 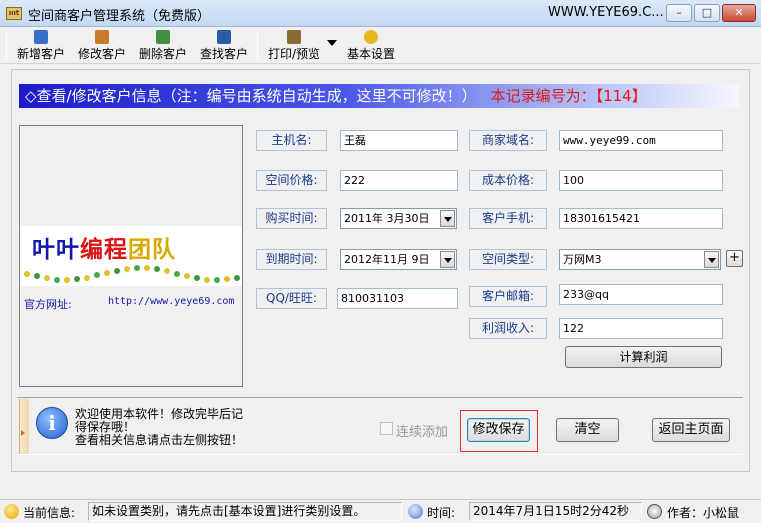 I want to click on toolbar-edit-customer-label: 修改客户, so click(x=101, y=54).